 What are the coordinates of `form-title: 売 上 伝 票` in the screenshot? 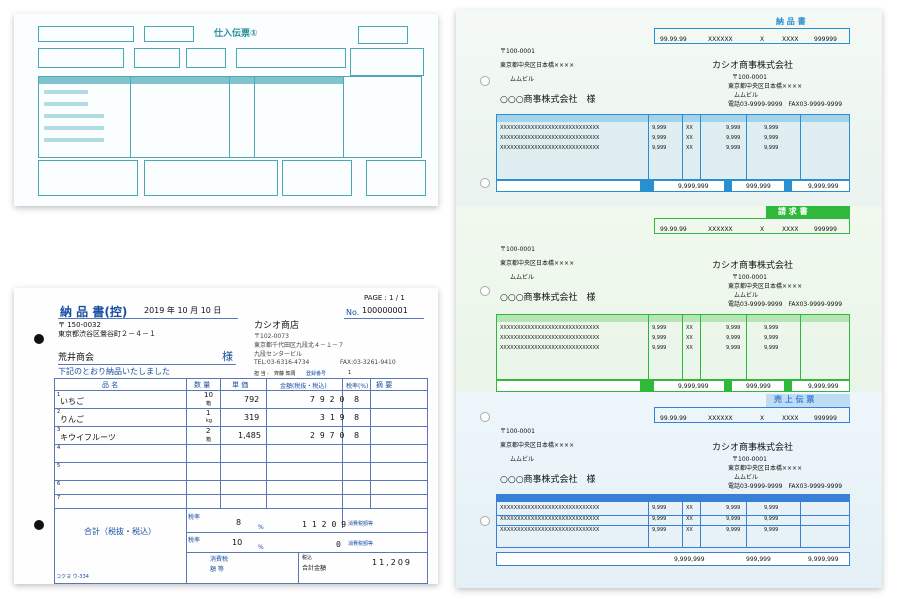 It's located at (794, 399).